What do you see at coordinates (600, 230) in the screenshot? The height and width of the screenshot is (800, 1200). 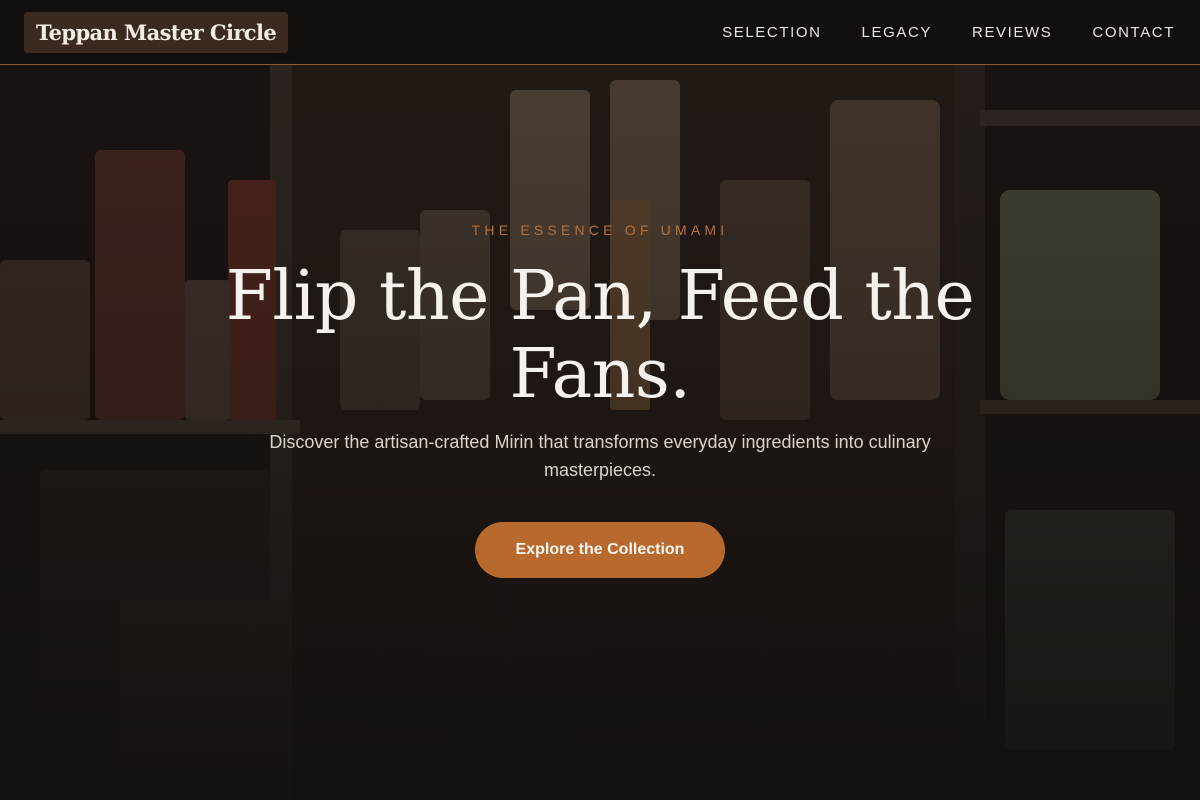 I see `hero-eyebrow: THE ESSENCE OF UMAMI` at bounding box center [600, 230].